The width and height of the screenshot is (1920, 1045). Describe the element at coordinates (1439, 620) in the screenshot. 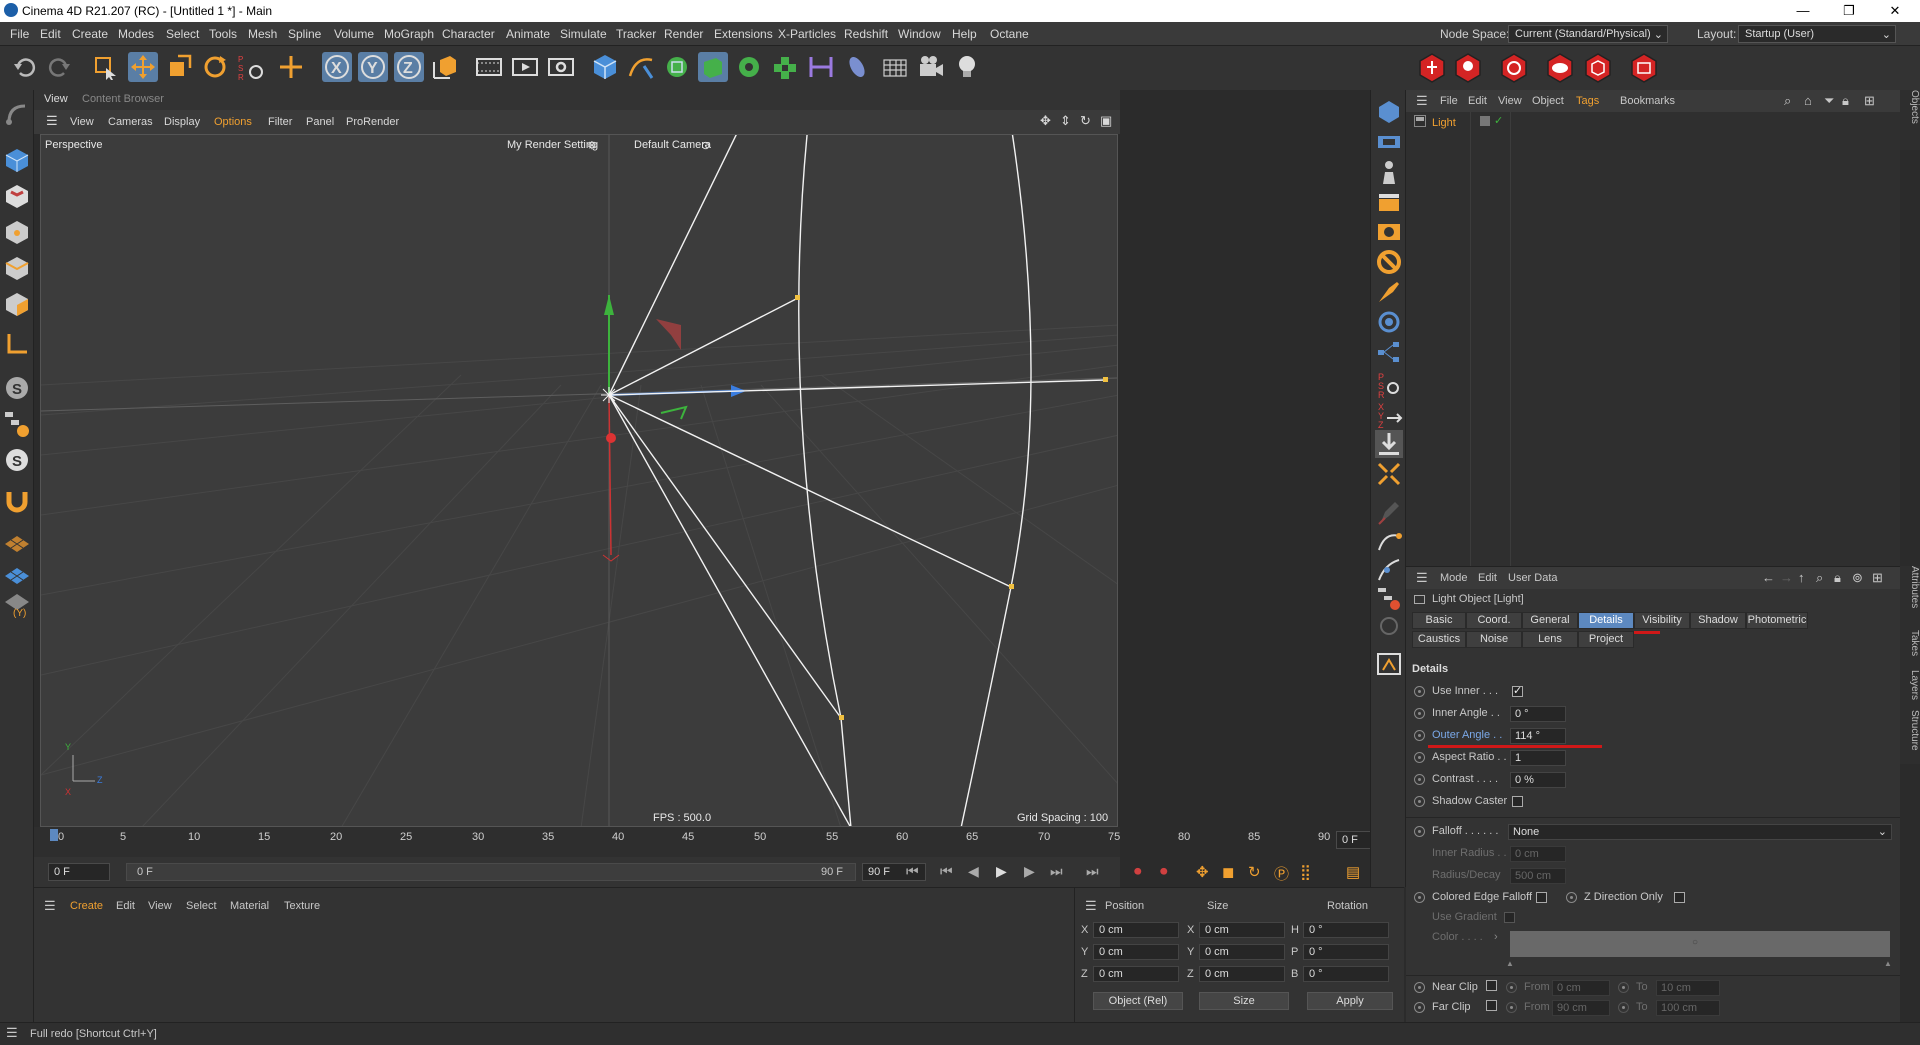

I see `tab-basic: Basic` at that location.